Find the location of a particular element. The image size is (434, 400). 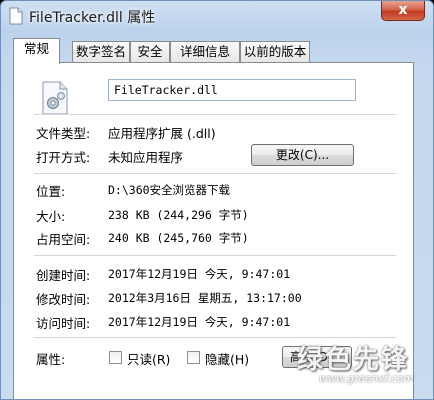

watermark-url: www.greenxf.com is located at coordinates (366, 379).